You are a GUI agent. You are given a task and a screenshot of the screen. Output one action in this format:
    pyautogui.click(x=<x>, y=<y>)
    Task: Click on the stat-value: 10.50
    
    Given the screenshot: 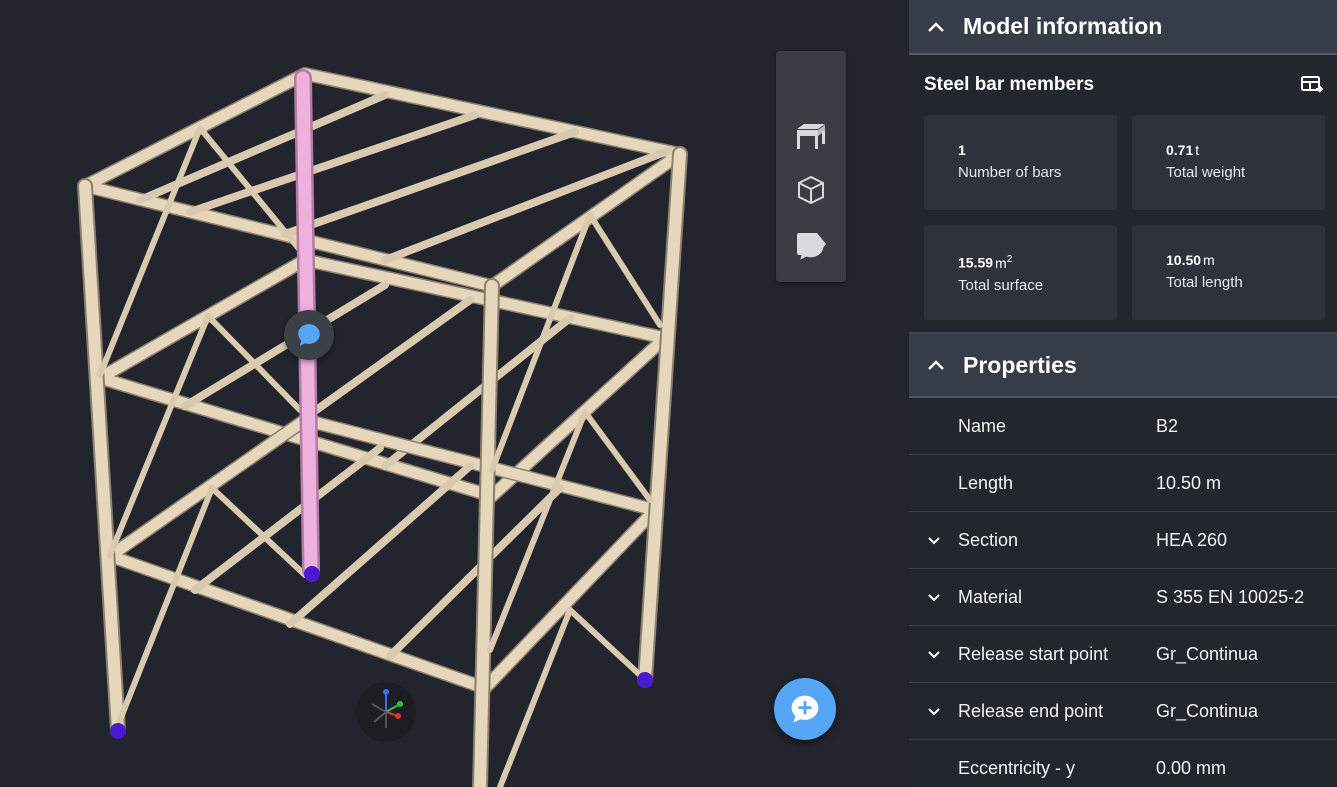 What is the action you would take?
    pyautogui.click(x=1184, y=260)
    